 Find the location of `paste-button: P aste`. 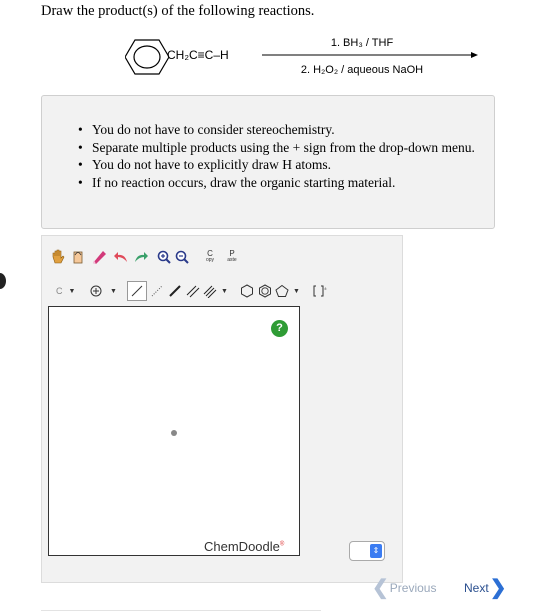

paste-button: P aste is located at coordinates (232, 257).